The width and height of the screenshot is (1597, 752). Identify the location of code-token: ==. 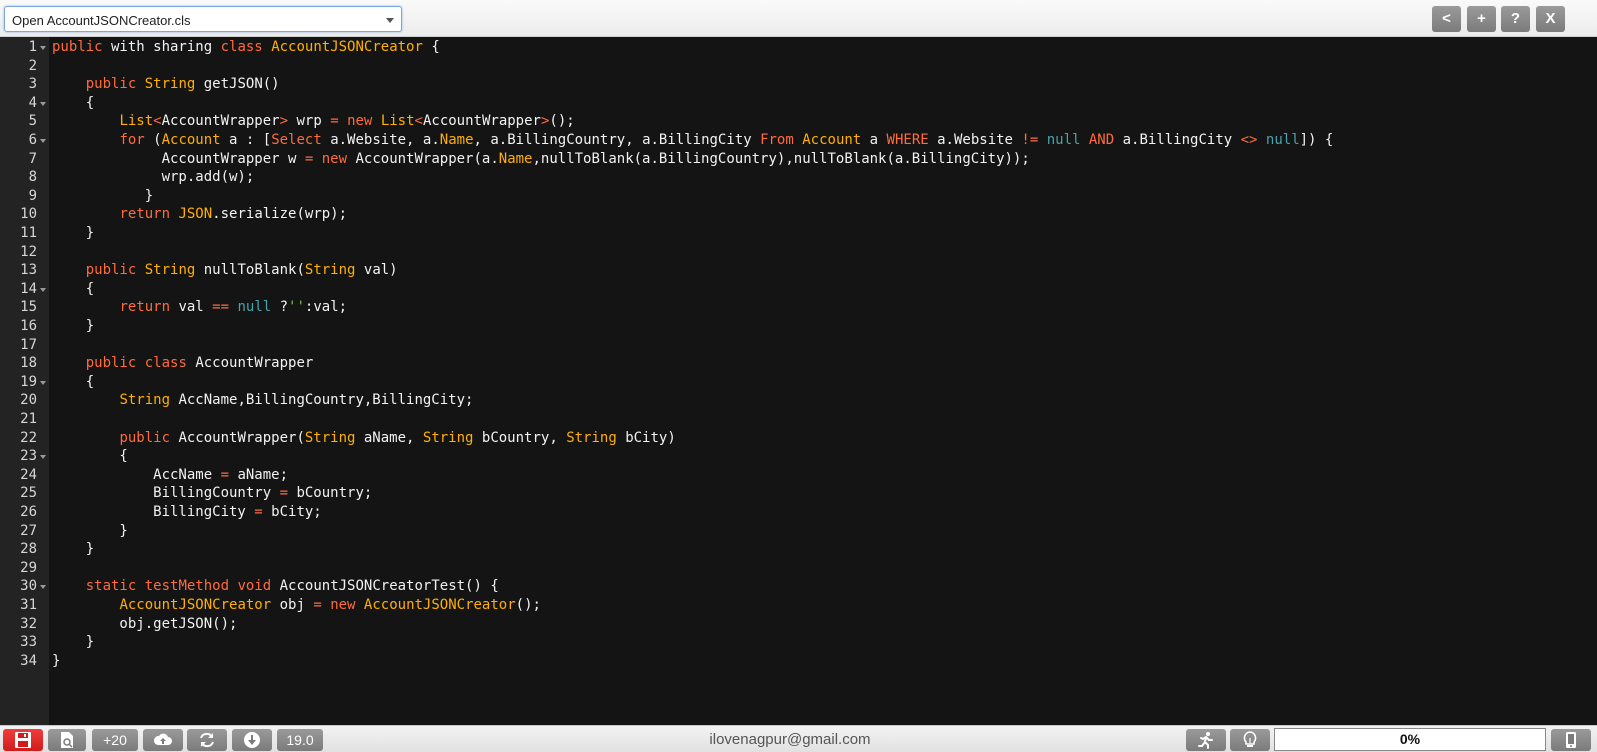
(221, 307).